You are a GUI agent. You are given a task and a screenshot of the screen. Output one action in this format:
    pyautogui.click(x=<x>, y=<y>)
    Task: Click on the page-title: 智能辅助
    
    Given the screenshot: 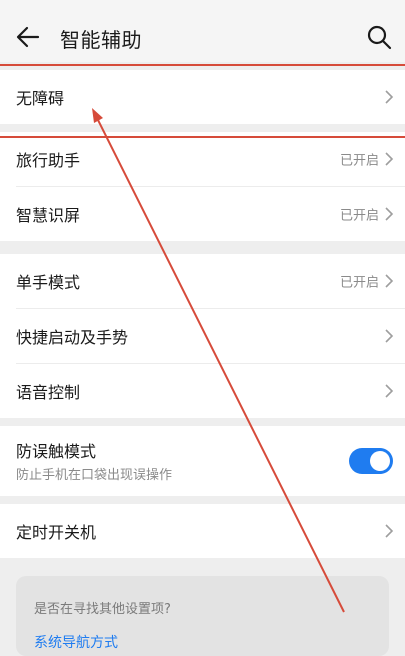 What is the action you would take?
    pyautogui.click(x=101, y=40)
    